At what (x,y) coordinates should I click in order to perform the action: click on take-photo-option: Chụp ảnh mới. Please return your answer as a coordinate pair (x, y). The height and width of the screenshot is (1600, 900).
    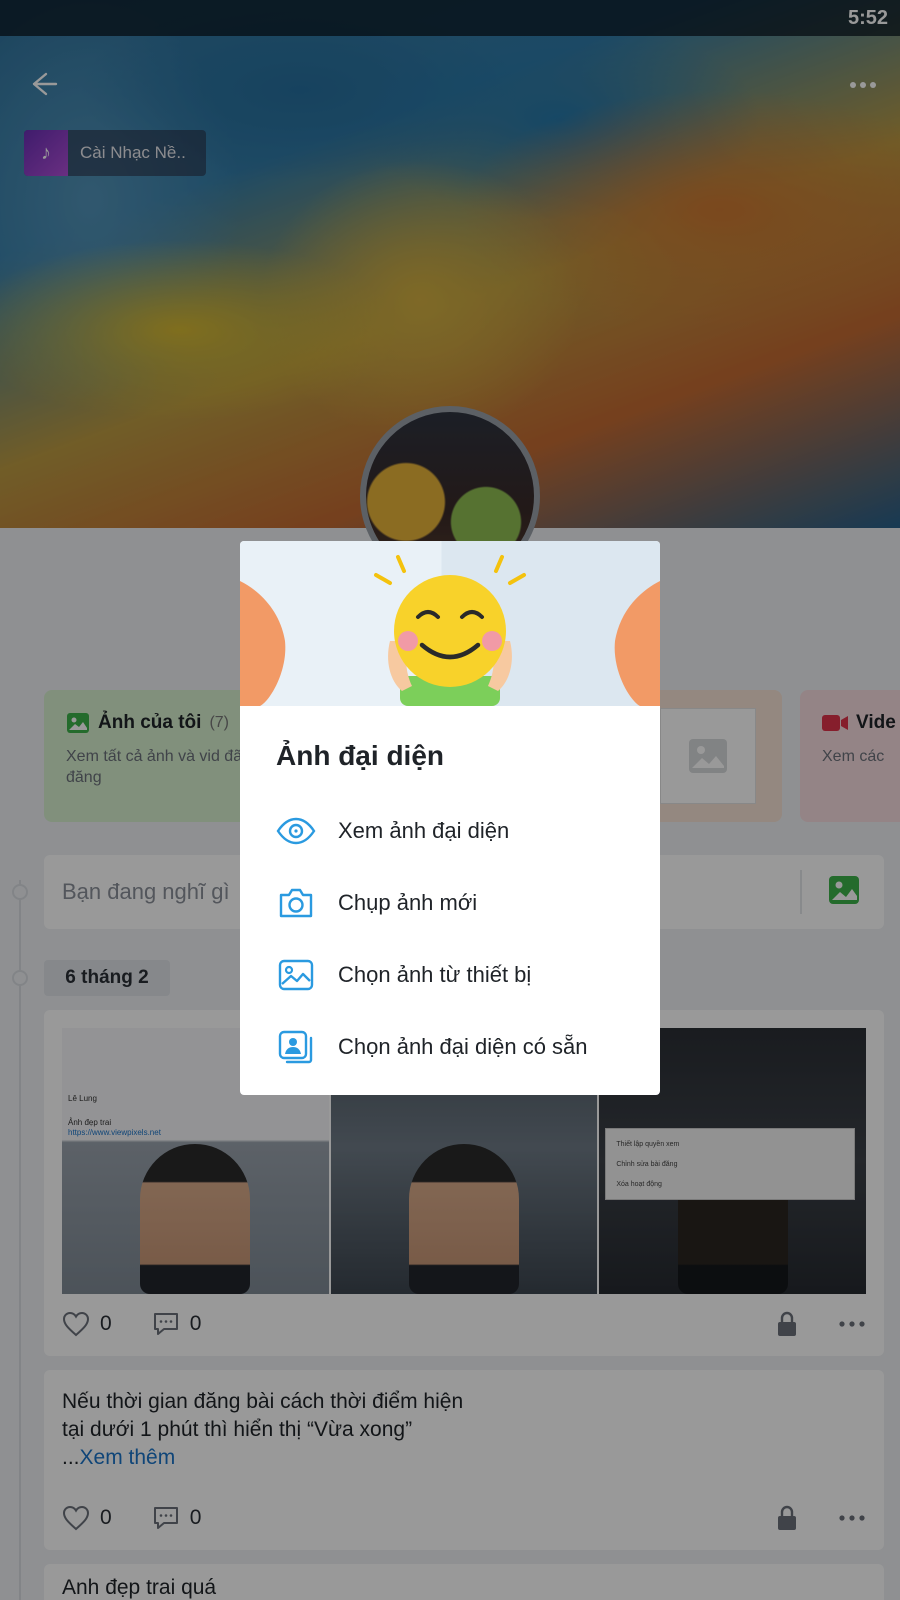
    Looking at the image, I should click on (456, 903).